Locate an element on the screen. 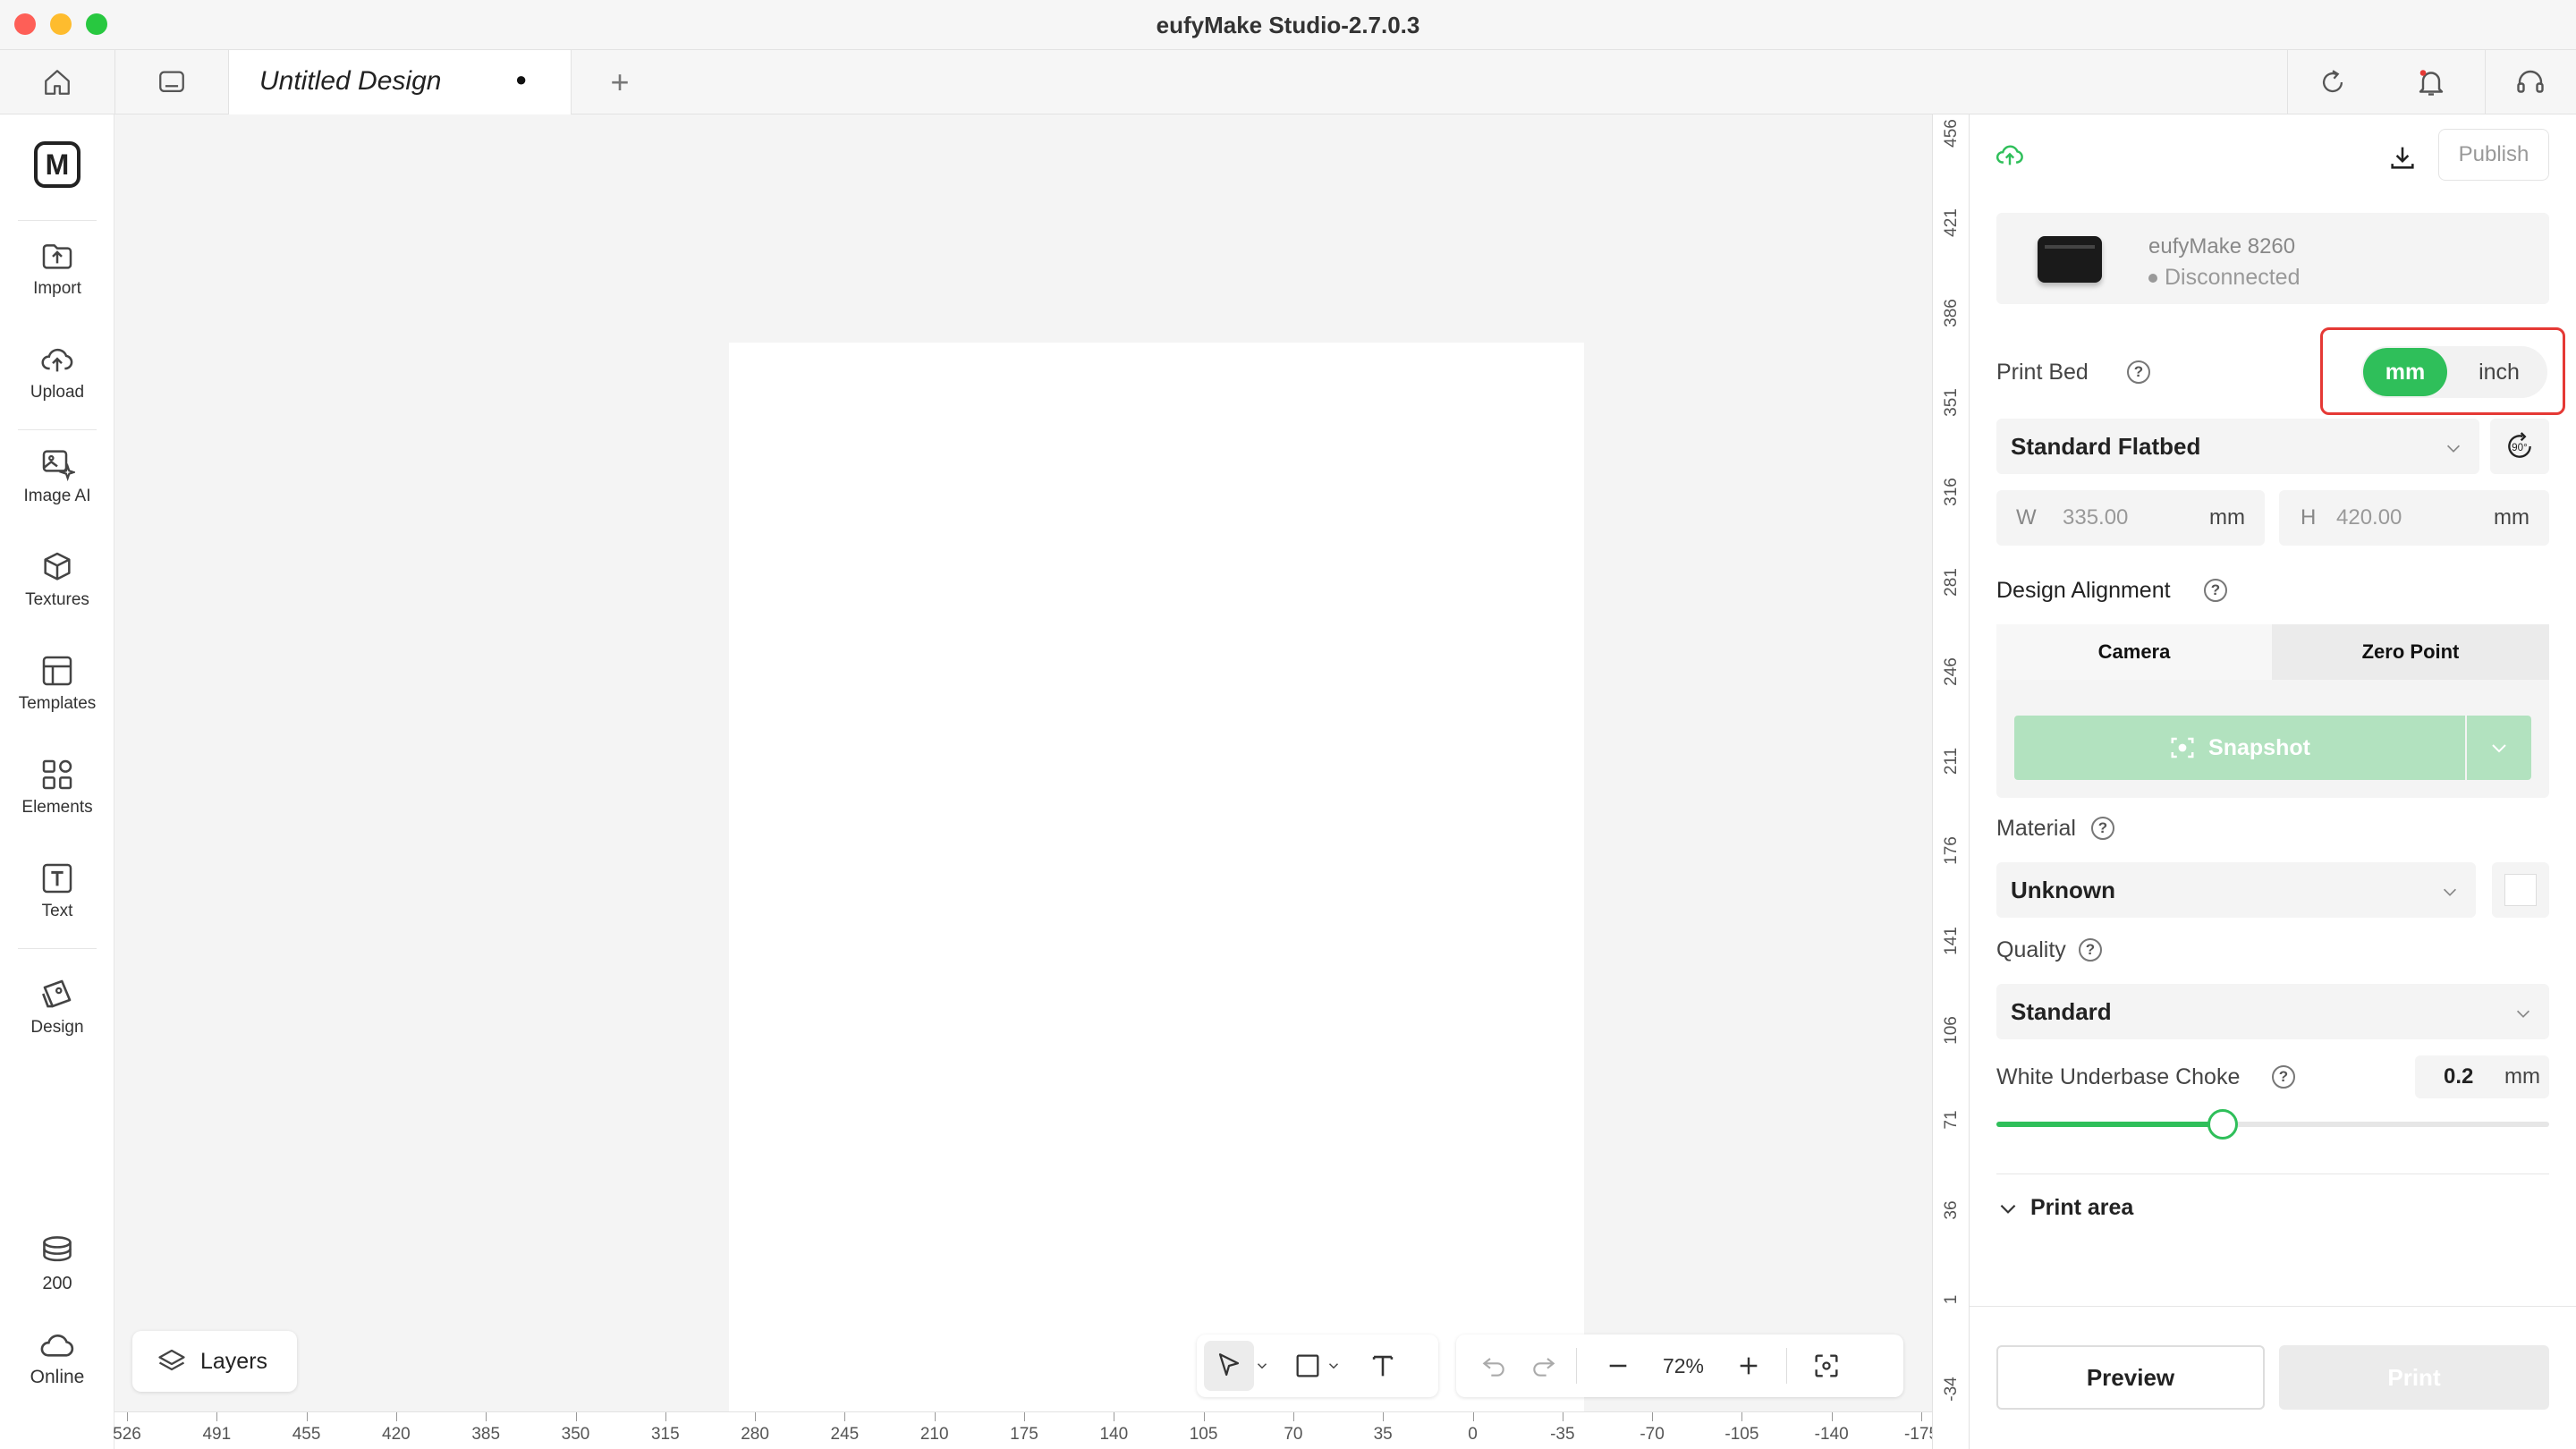 This screenshot has width=2576, height=1449. ruler-label: 386 is located at coordinates (1951, 312).